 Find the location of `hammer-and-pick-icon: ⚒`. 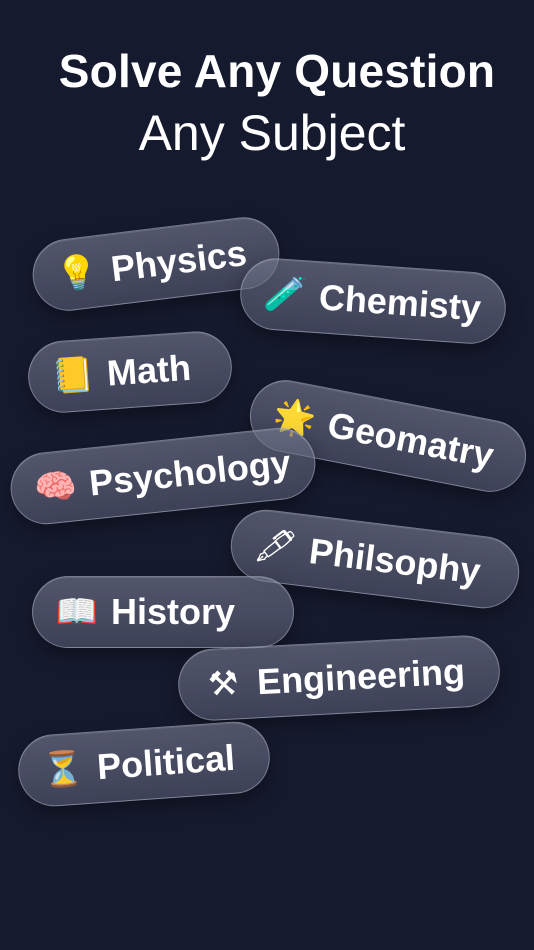

hammer-and-pick-icon: ⚒ is located at coordinates (223, 684).